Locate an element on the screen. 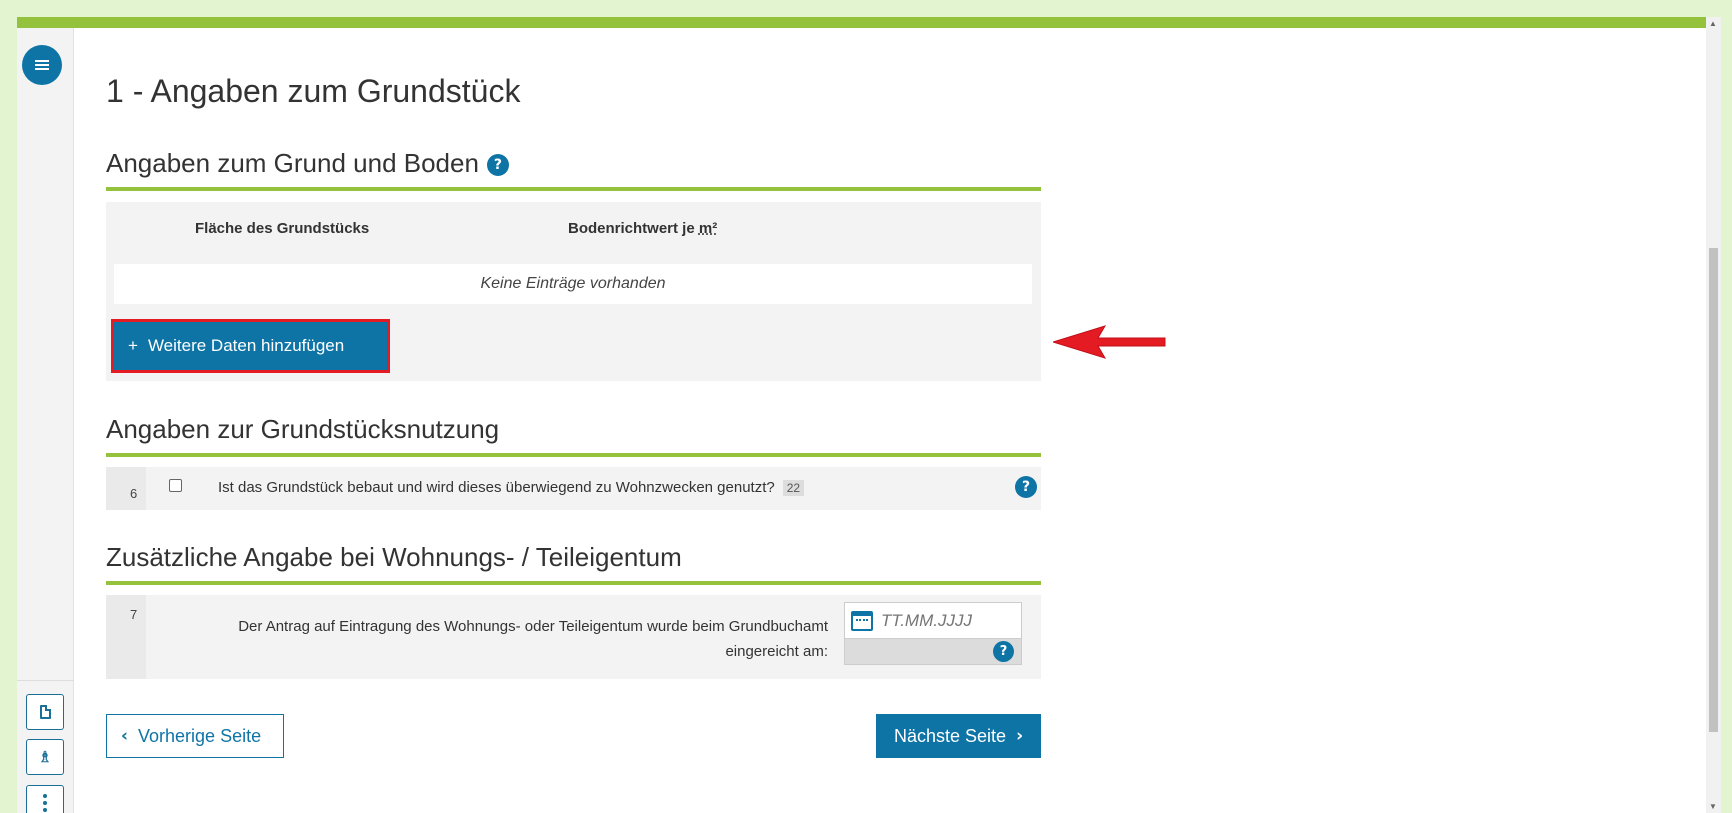 This screenshot has height=813, width=1732. document-icon is located at coordinates (45, 712).